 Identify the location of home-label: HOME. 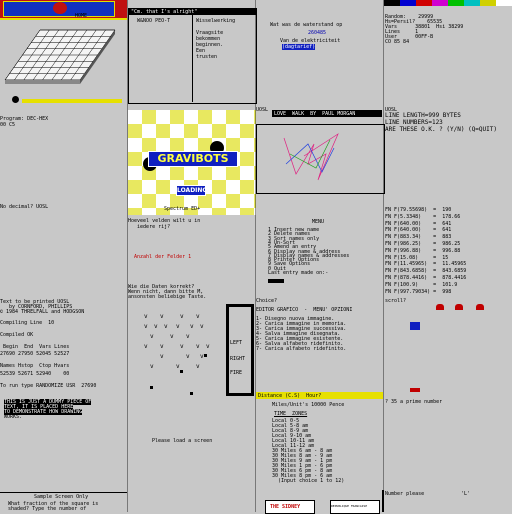
(81, 16).